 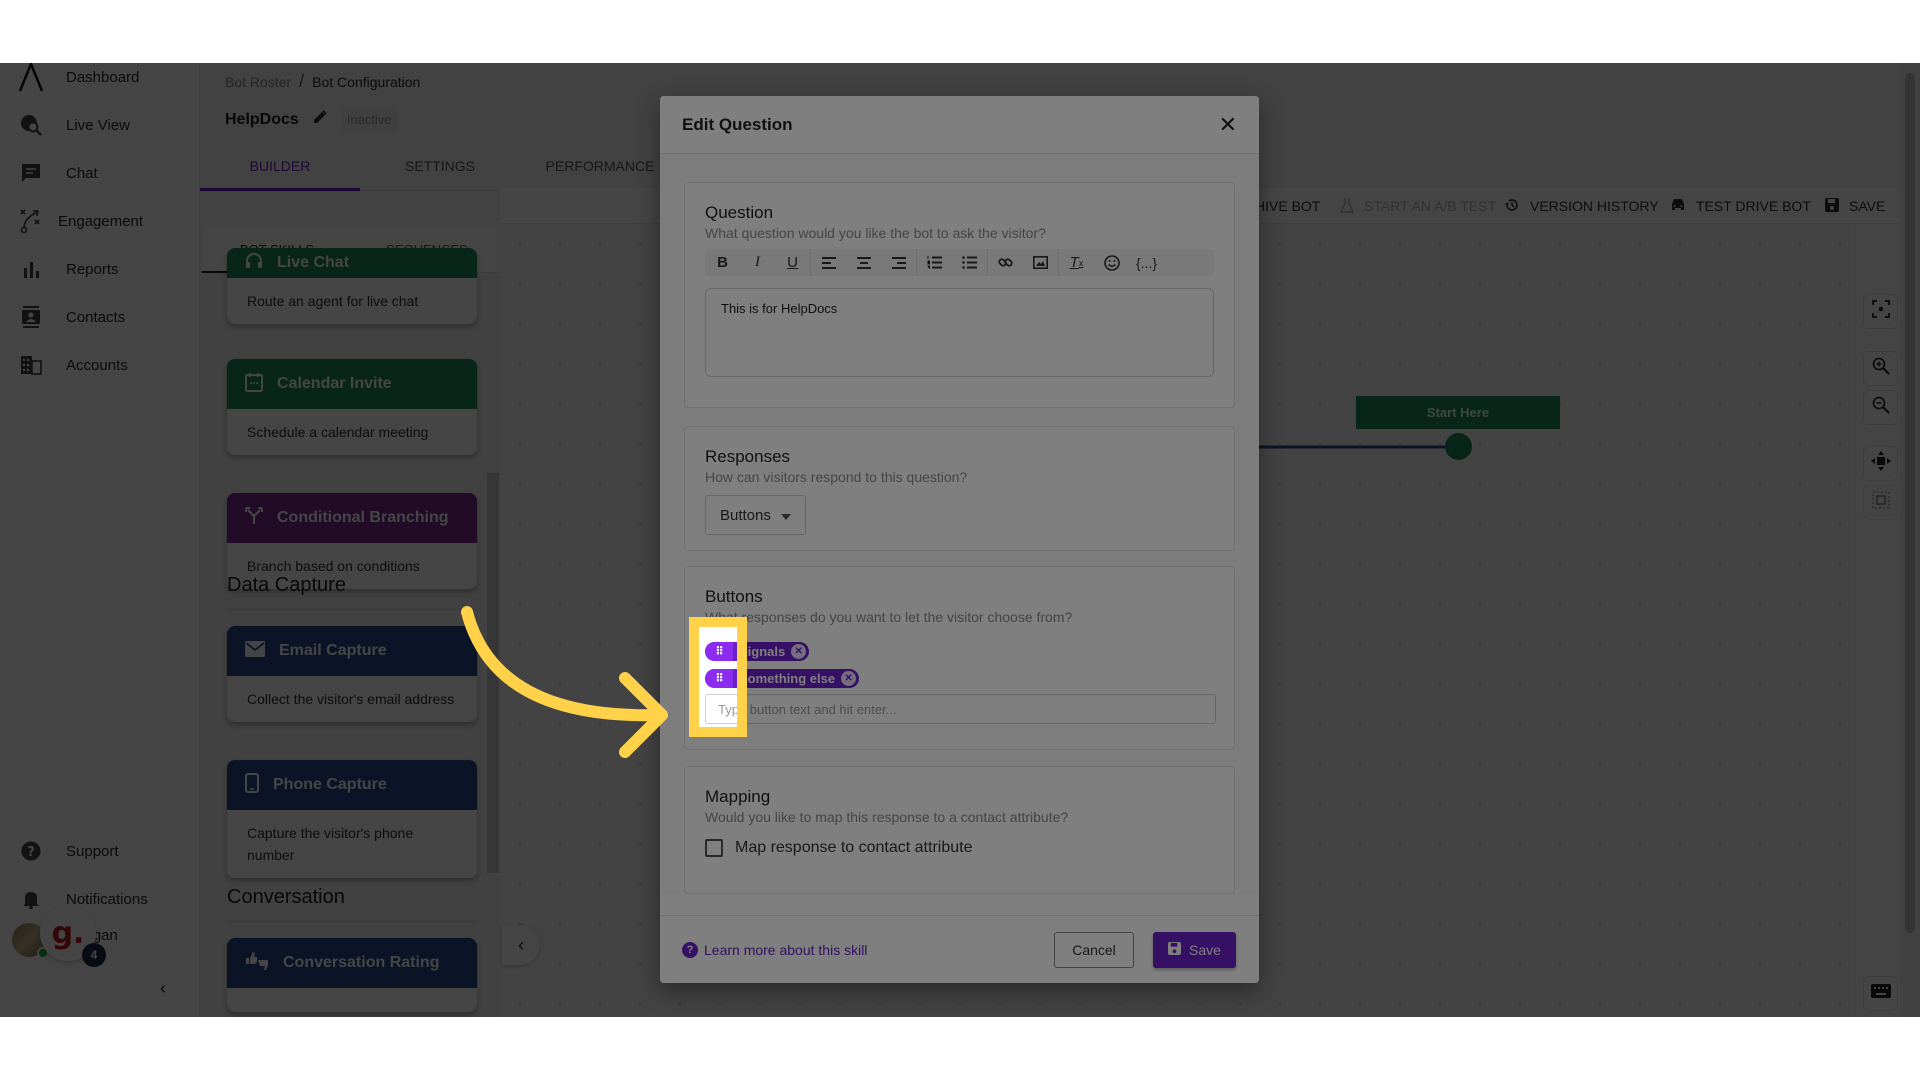 What do you see at coordinates (718, 677) in the screenshot?
I see `highlight-frame` at bounding box center [718, 677].